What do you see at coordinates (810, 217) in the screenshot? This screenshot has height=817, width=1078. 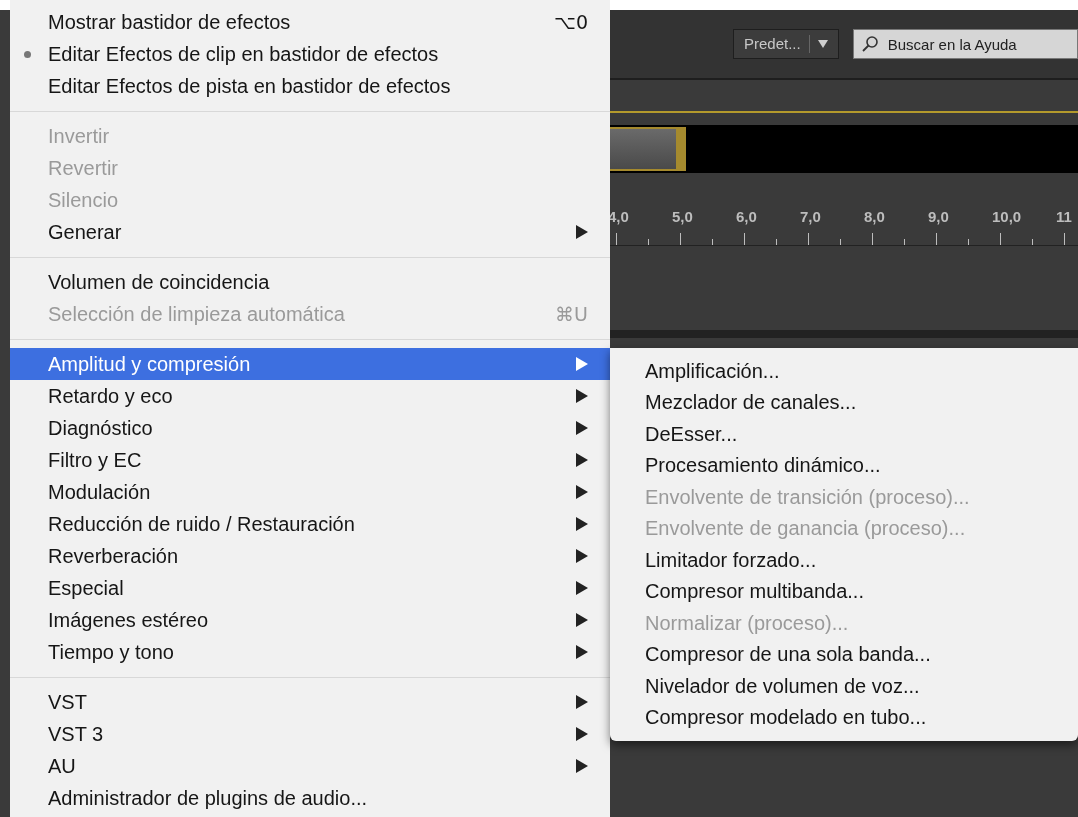 I see `ruler-label: 7,0` at bounding box center [810, 217].